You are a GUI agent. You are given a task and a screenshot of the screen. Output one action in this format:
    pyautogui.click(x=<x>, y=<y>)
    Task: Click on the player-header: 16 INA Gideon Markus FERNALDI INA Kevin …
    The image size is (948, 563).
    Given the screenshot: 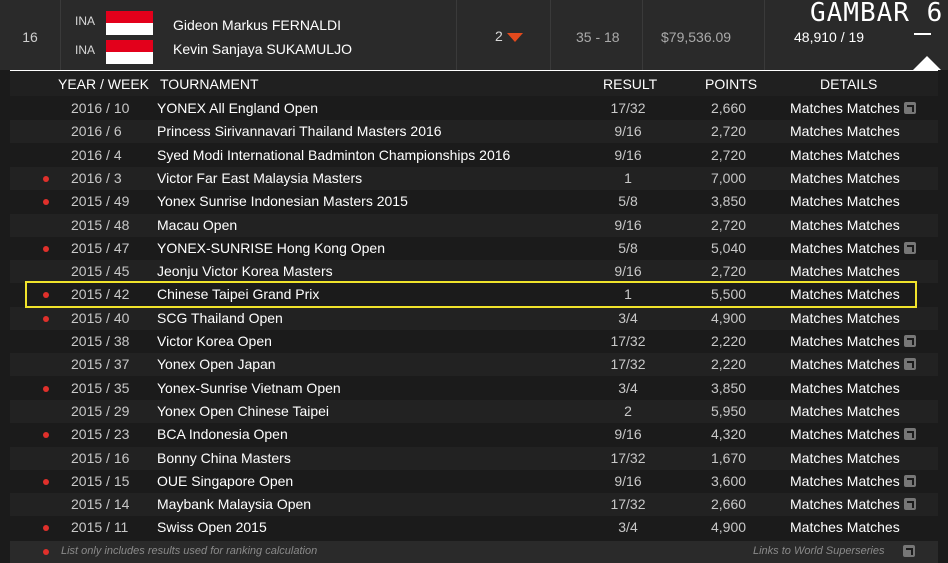 What is the action you would take?
    pyautogui.click(x=474, y=35)
    